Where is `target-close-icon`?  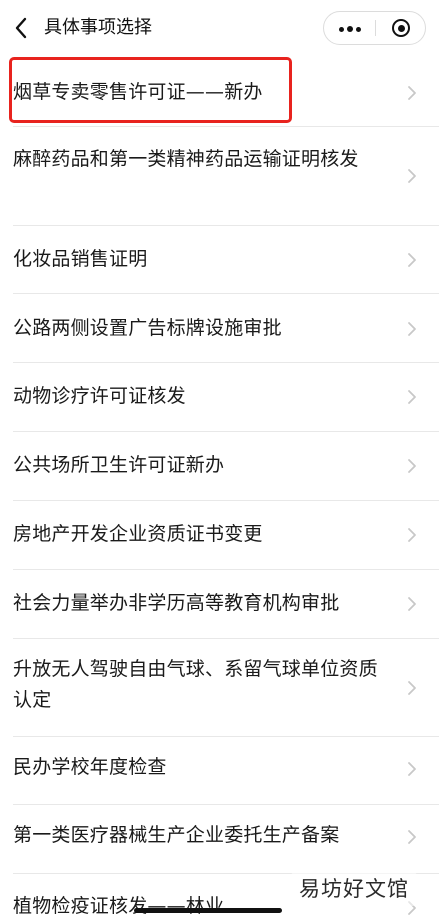 target-close-icon is located at coordinates (401, 28).